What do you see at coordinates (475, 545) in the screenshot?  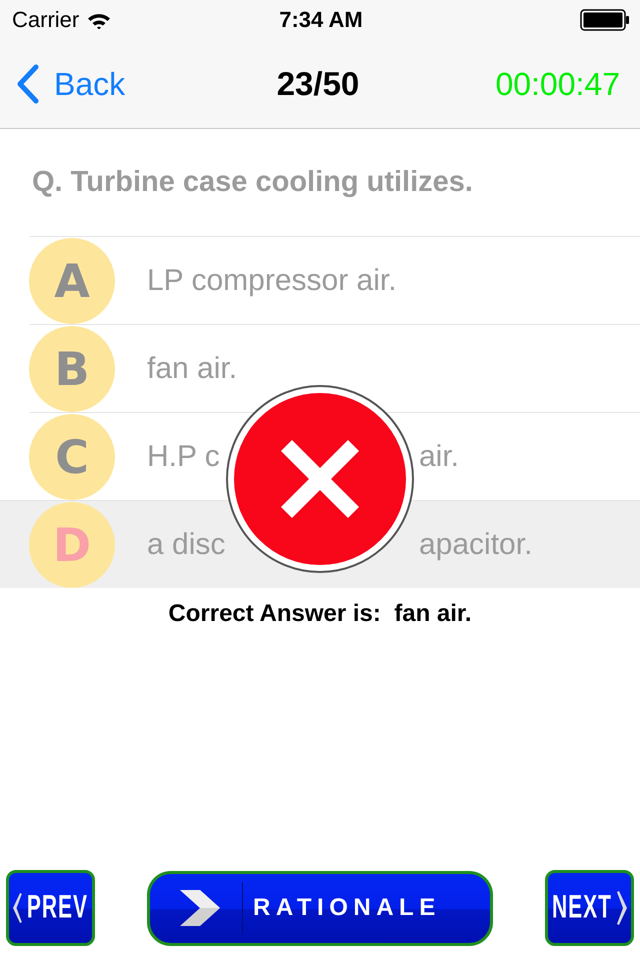 I see `option-text: apacitor.` at bounding box center [475, 545].